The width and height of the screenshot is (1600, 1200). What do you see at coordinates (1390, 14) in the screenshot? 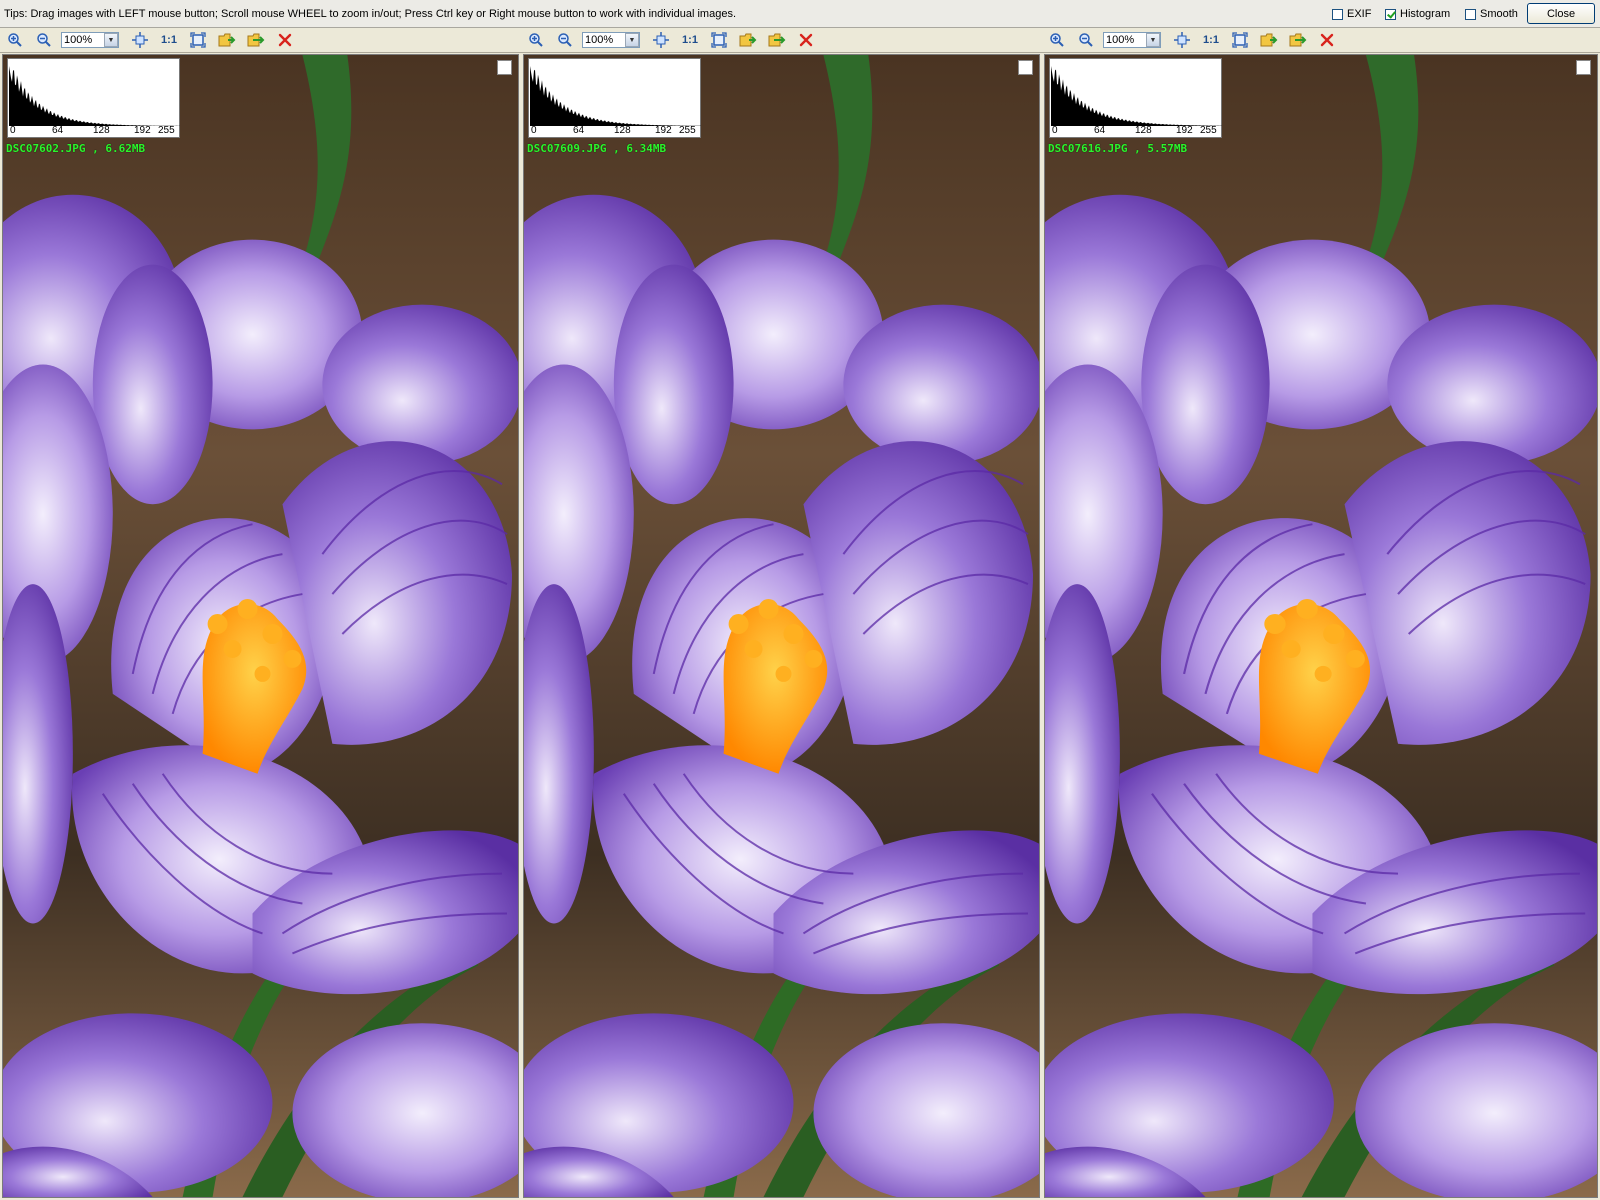
I see `histogram-checkbox` at bounding box center [1390, 14].